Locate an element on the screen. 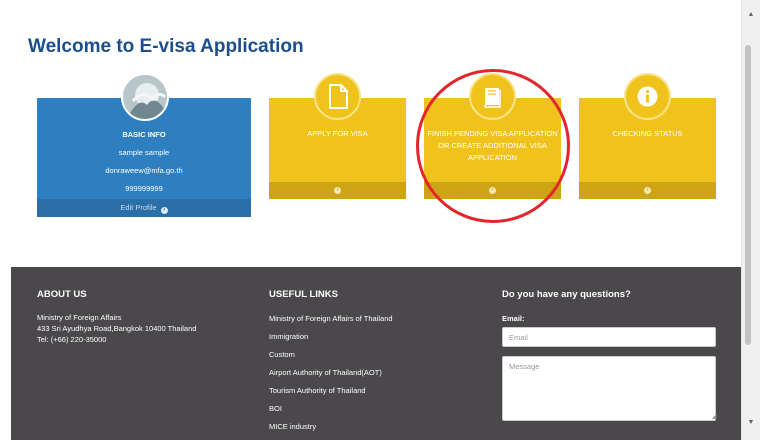 This screenshot has height=440, width=760. link-mice: MICE industry is located at coordinates (292, 426).